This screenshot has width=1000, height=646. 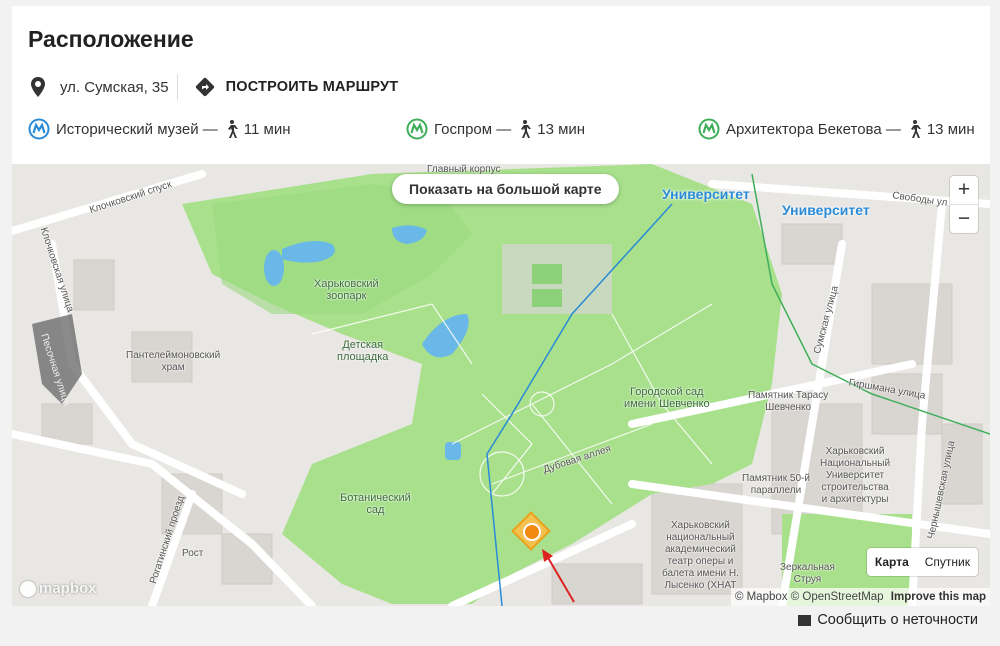 I want to click on mapbox-logo-icon, so click(x=28, y=588).